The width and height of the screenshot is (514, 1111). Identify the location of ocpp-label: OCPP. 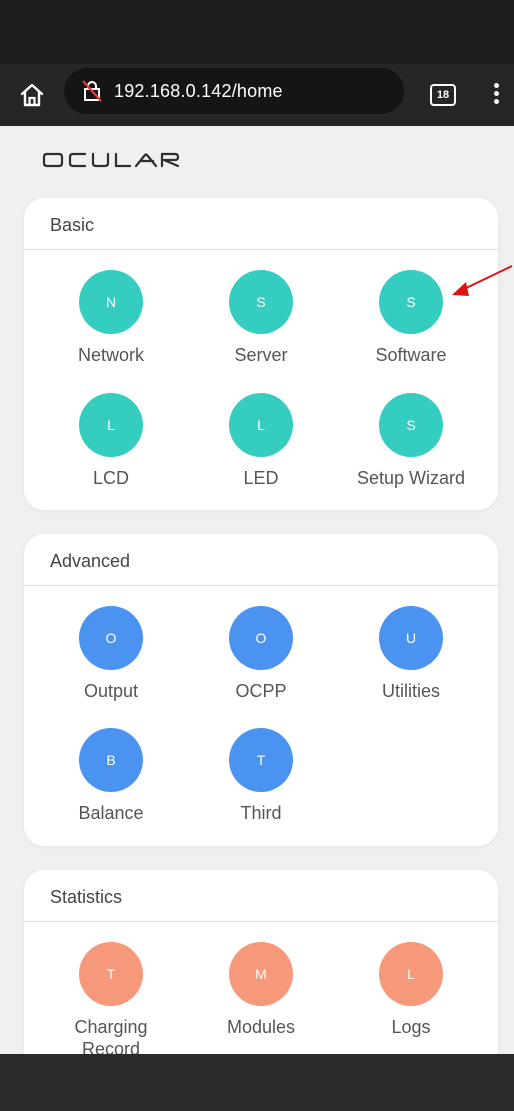
(261, 691).